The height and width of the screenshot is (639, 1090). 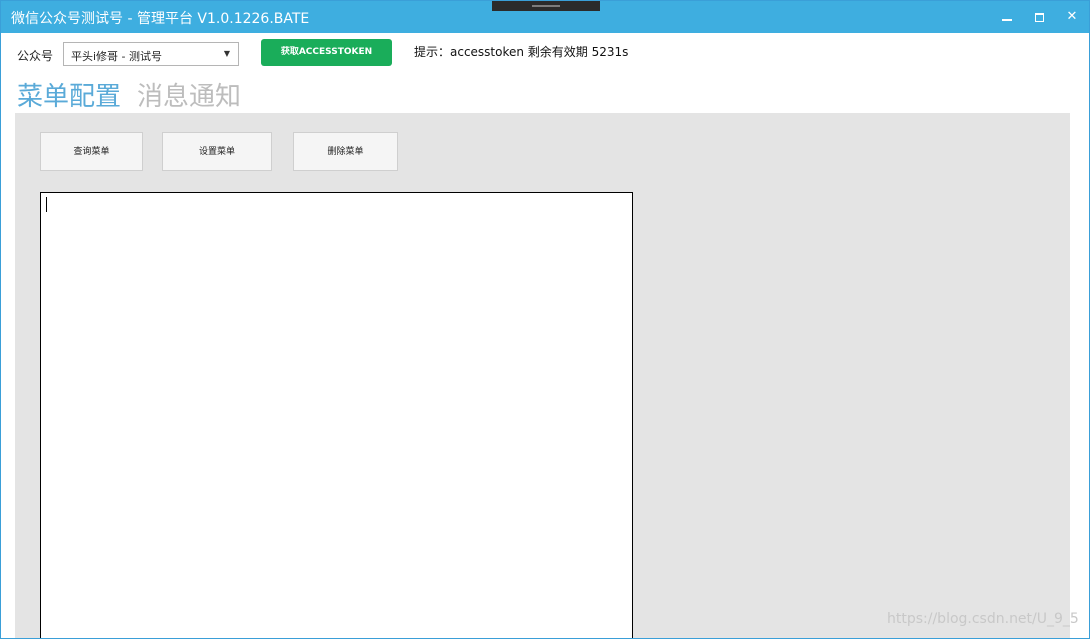 I want to click on maximize-icon, so click(x=1039, y=17).